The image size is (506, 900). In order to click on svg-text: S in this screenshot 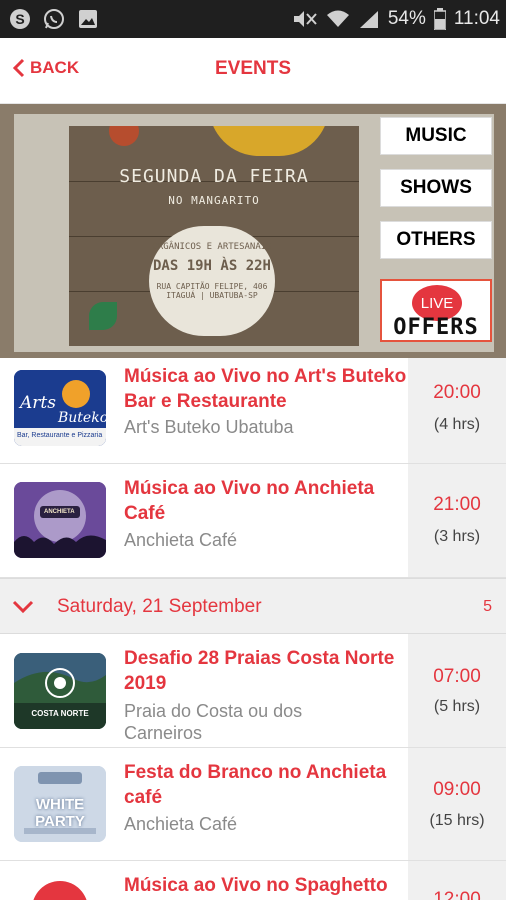, I will do `click(19, 19)`.